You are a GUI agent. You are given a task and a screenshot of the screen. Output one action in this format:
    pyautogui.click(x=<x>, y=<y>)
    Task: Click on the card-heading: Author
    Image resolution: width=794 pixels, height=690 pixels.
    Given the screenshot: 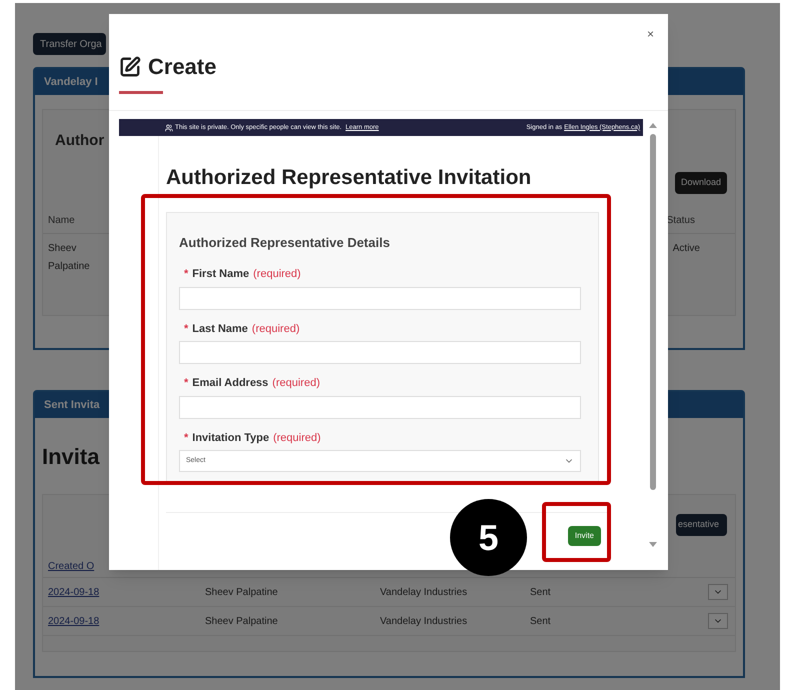 What is the action you would take?
    pyautogui.click(x=79, y=140)
    